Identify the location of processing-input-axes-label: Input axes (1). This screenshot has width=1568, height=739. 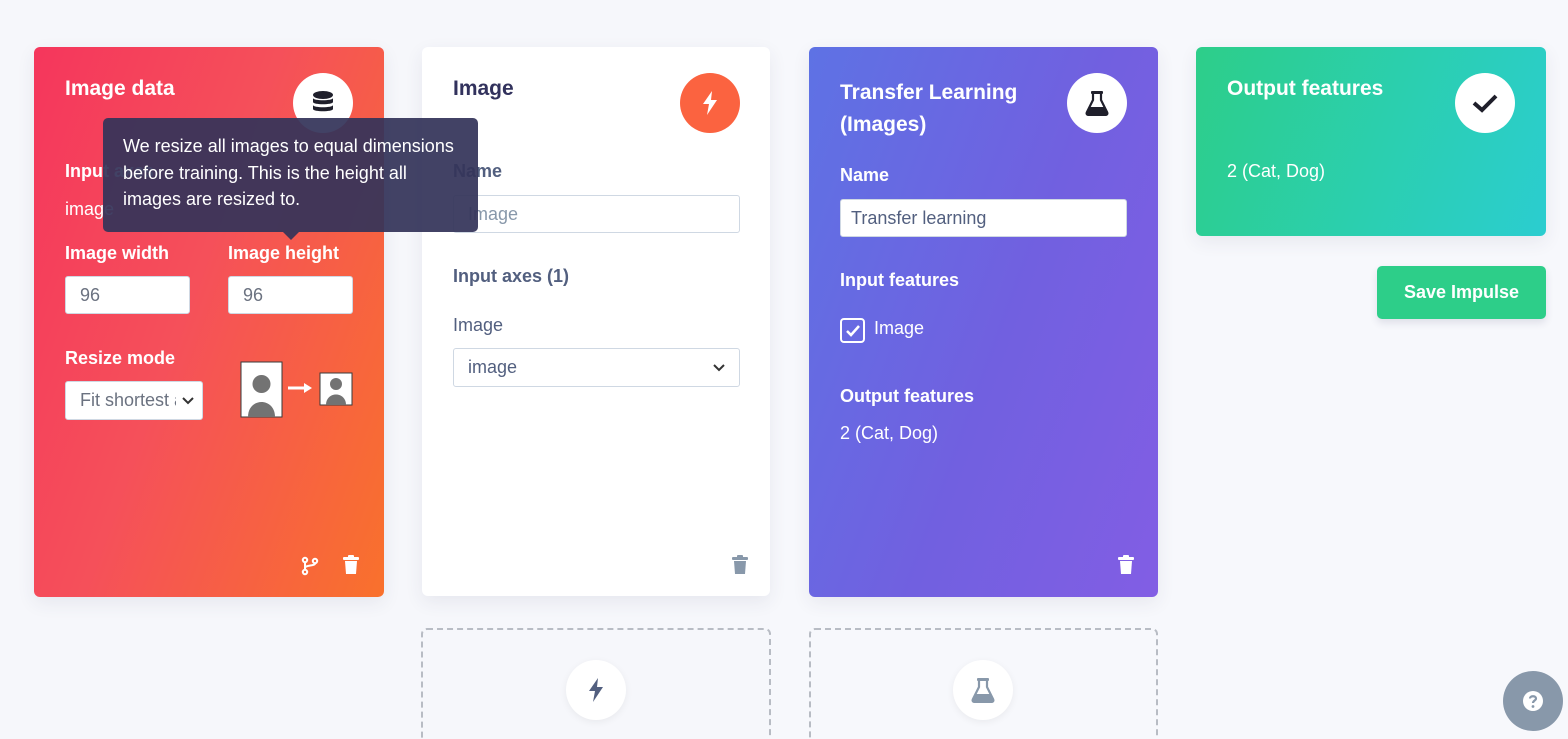
(511, 276).